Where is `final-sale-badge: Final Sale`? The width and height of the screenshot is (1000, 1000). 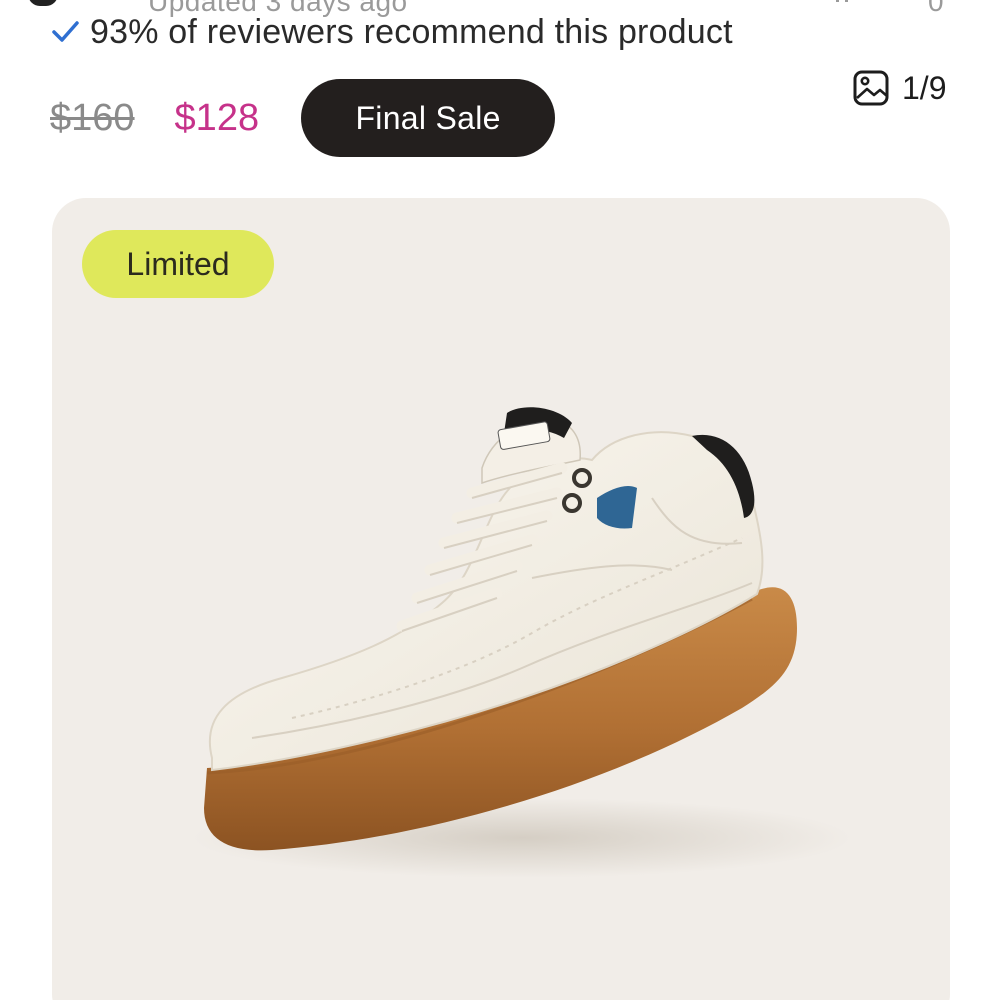 final-sale-badge: Final Sale is located at coordinates (428, 118).